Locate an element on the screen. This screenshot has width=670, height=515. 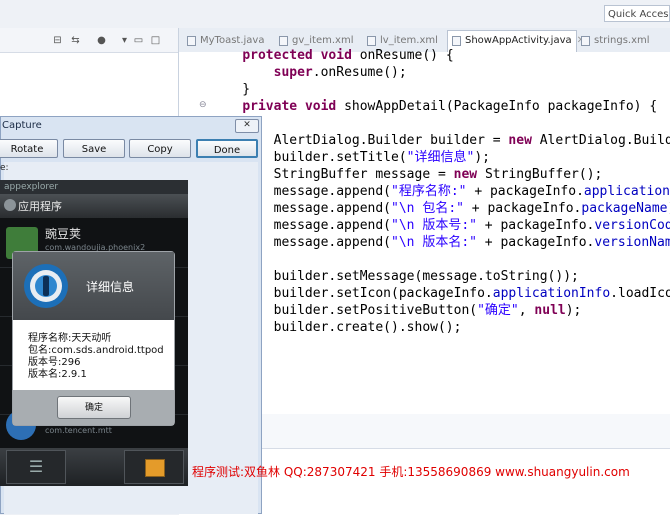
code-line: builder.setPositiveButton("确定", null); is located at coordinates (396, 310).